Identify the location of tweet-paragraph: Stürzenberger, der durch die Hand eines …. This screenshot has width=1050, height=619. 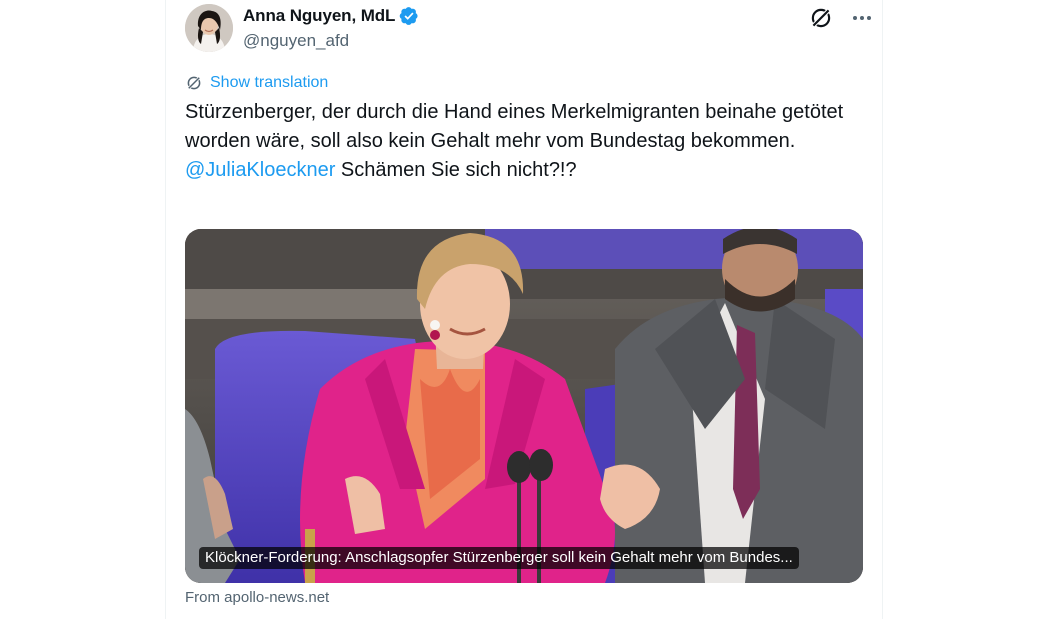
(514, 126).